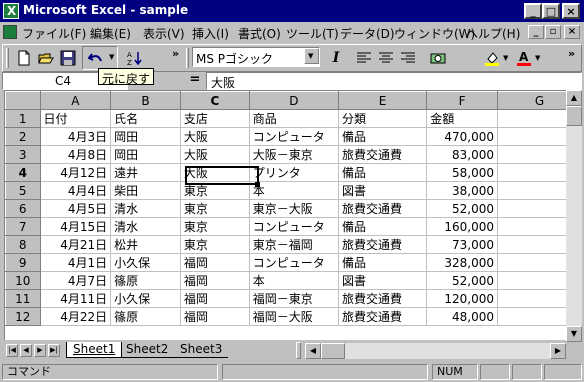  I want to click on undo-button: ▼, so click(100, 58).